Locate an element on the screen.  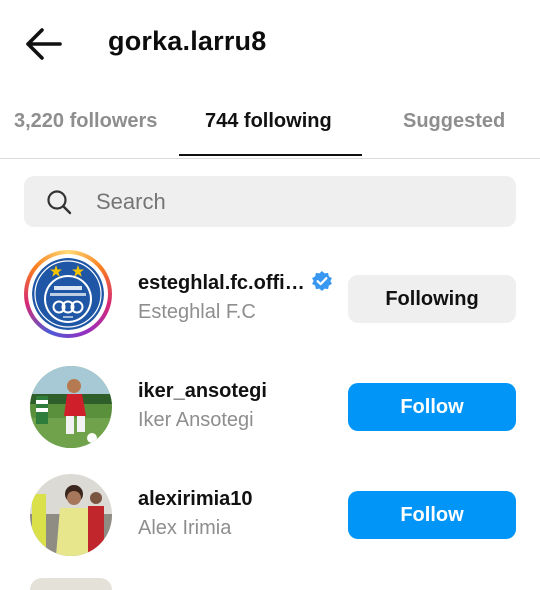
tab-following: 744 following is located at coordinates (268, 121).